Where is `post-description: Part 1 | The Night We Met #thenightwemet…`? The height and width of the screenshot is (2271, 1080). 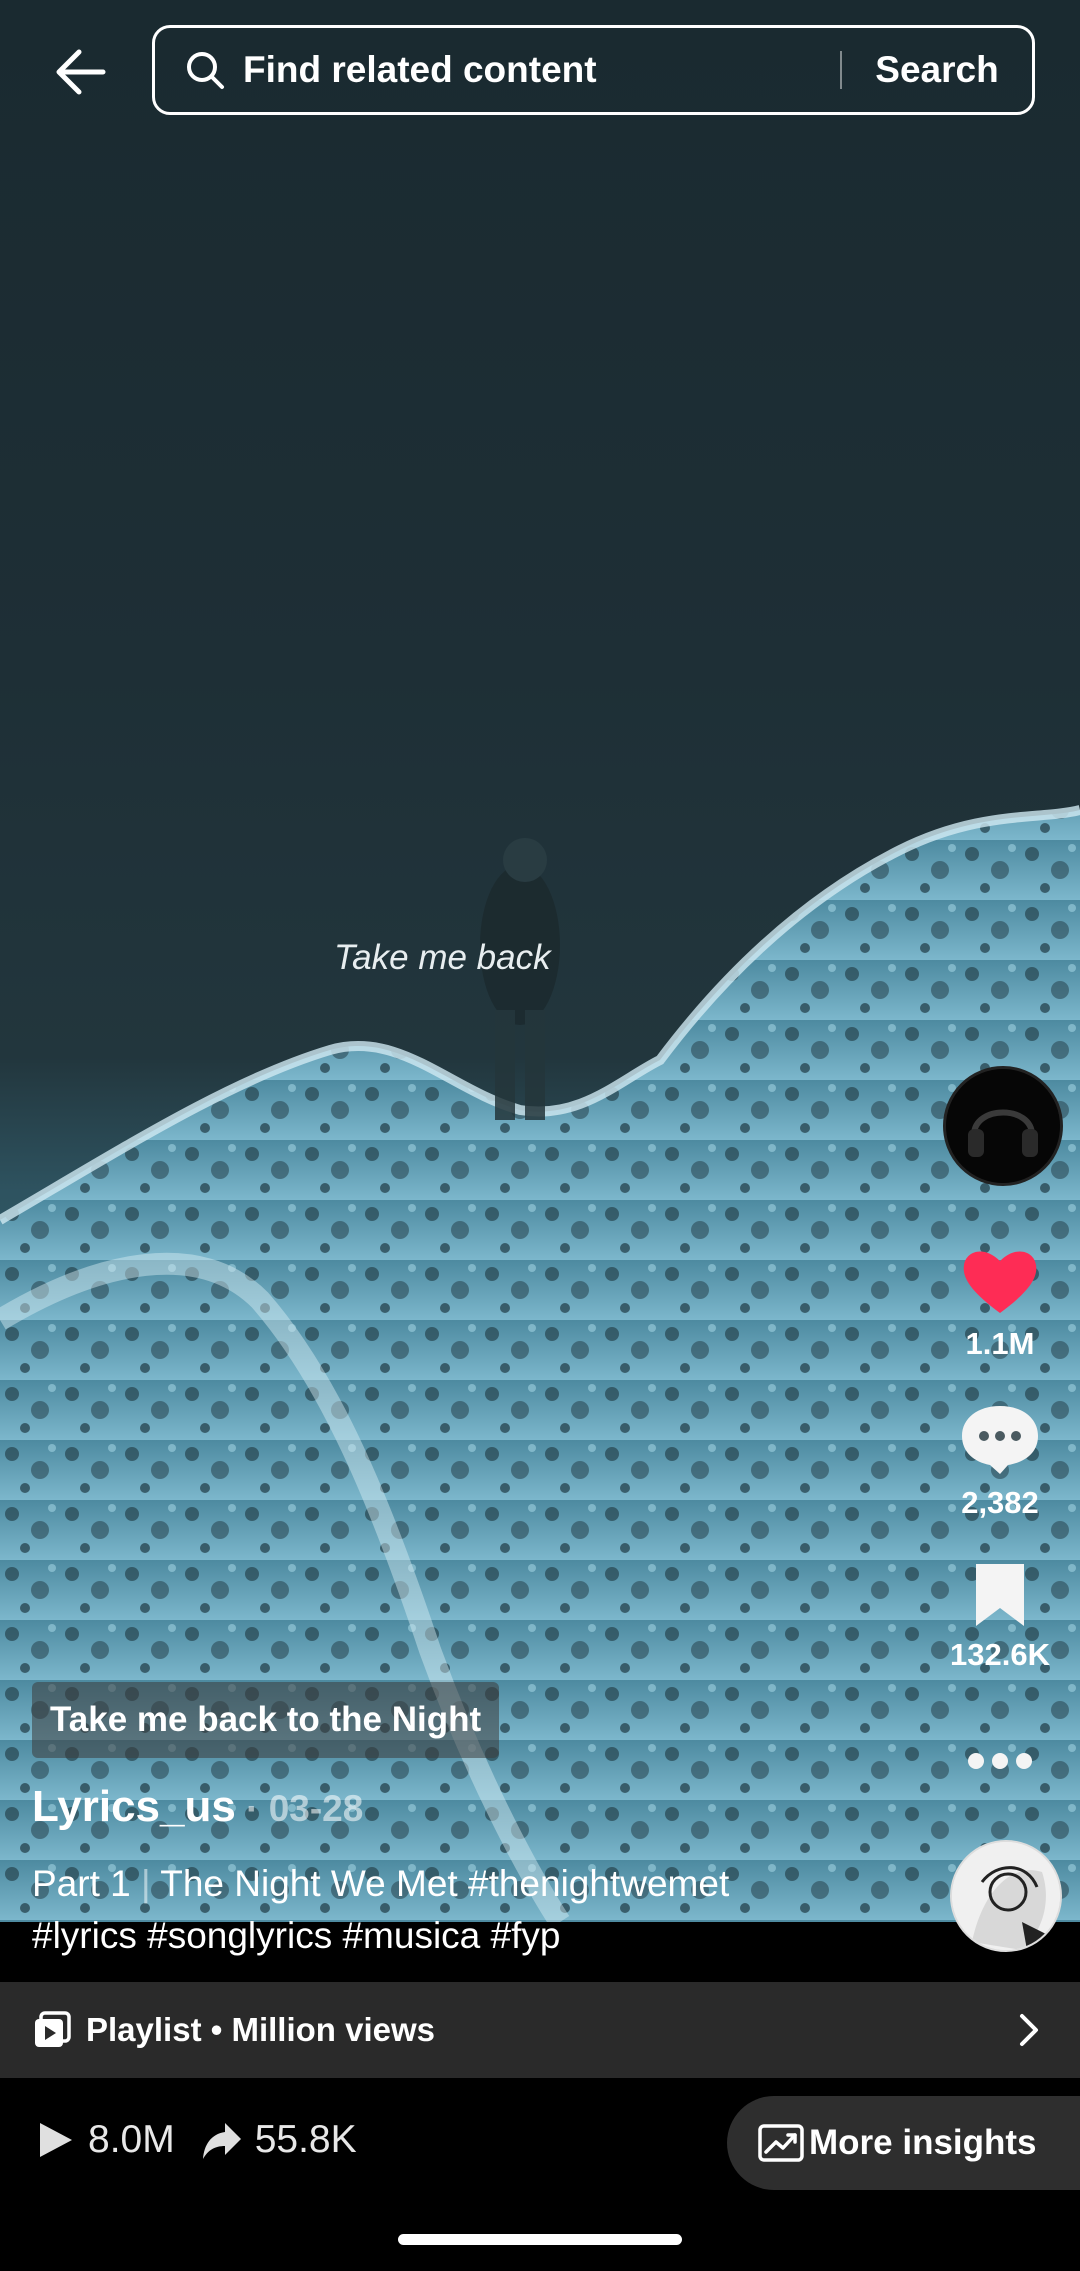
post-description: Part 1 | The Night We Met #thenightwemet… is located at coordinates (482, 1910).